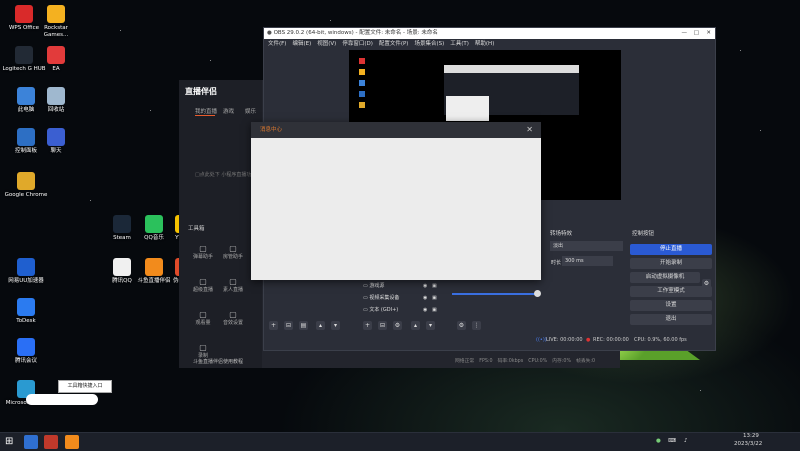  Describe the element at coordinates (233, 252) in the screenshot. I see `toolbox-tool: ▢ 房管助手` at that location.